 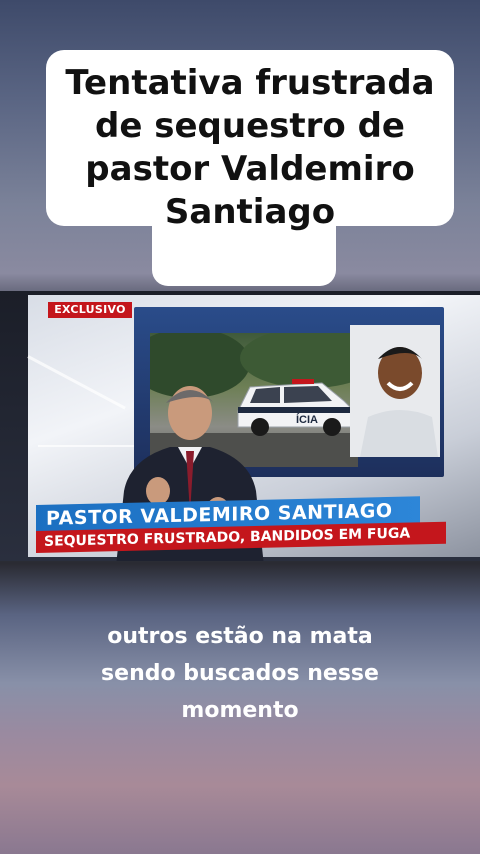 What do you see at coordinates (90, 310) in the screenshot?
I see `exclusive-badge: EXCLUSIVO` at bounding box center [90, 310].